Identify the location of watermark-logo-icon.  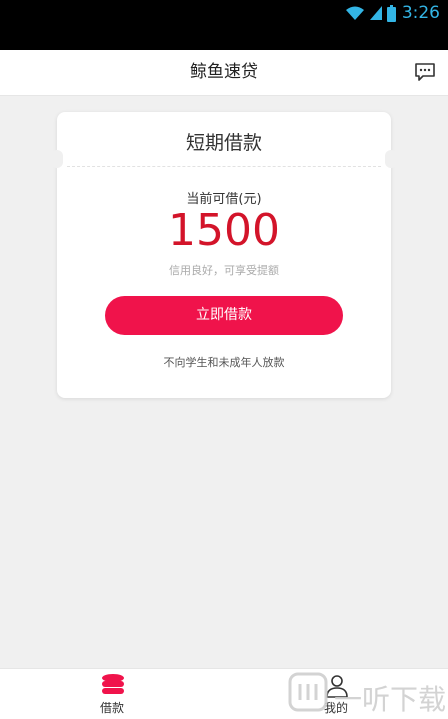
(308, 692).